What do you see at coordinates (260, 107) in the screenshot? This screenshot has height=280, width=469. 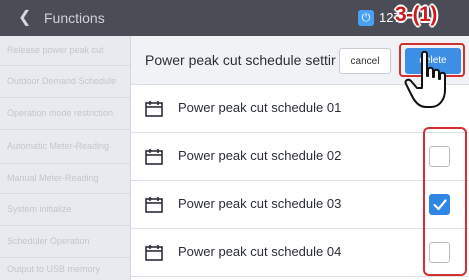 I see `schedule-label: Power peak cut schedule 01` at bounding box center [260, 107].